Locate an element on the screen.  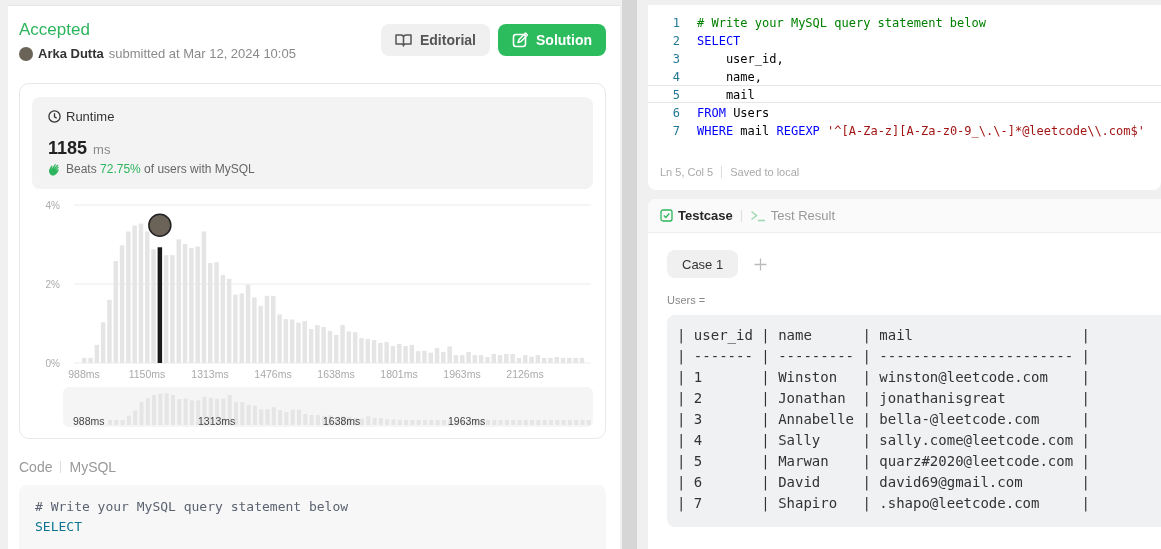
code-text: WHERE mail REGEXP '^[A-Za-z][A-Za-z0-9_\.\-]*@leetcode\\.com$' is located at coordinates (921, 130).